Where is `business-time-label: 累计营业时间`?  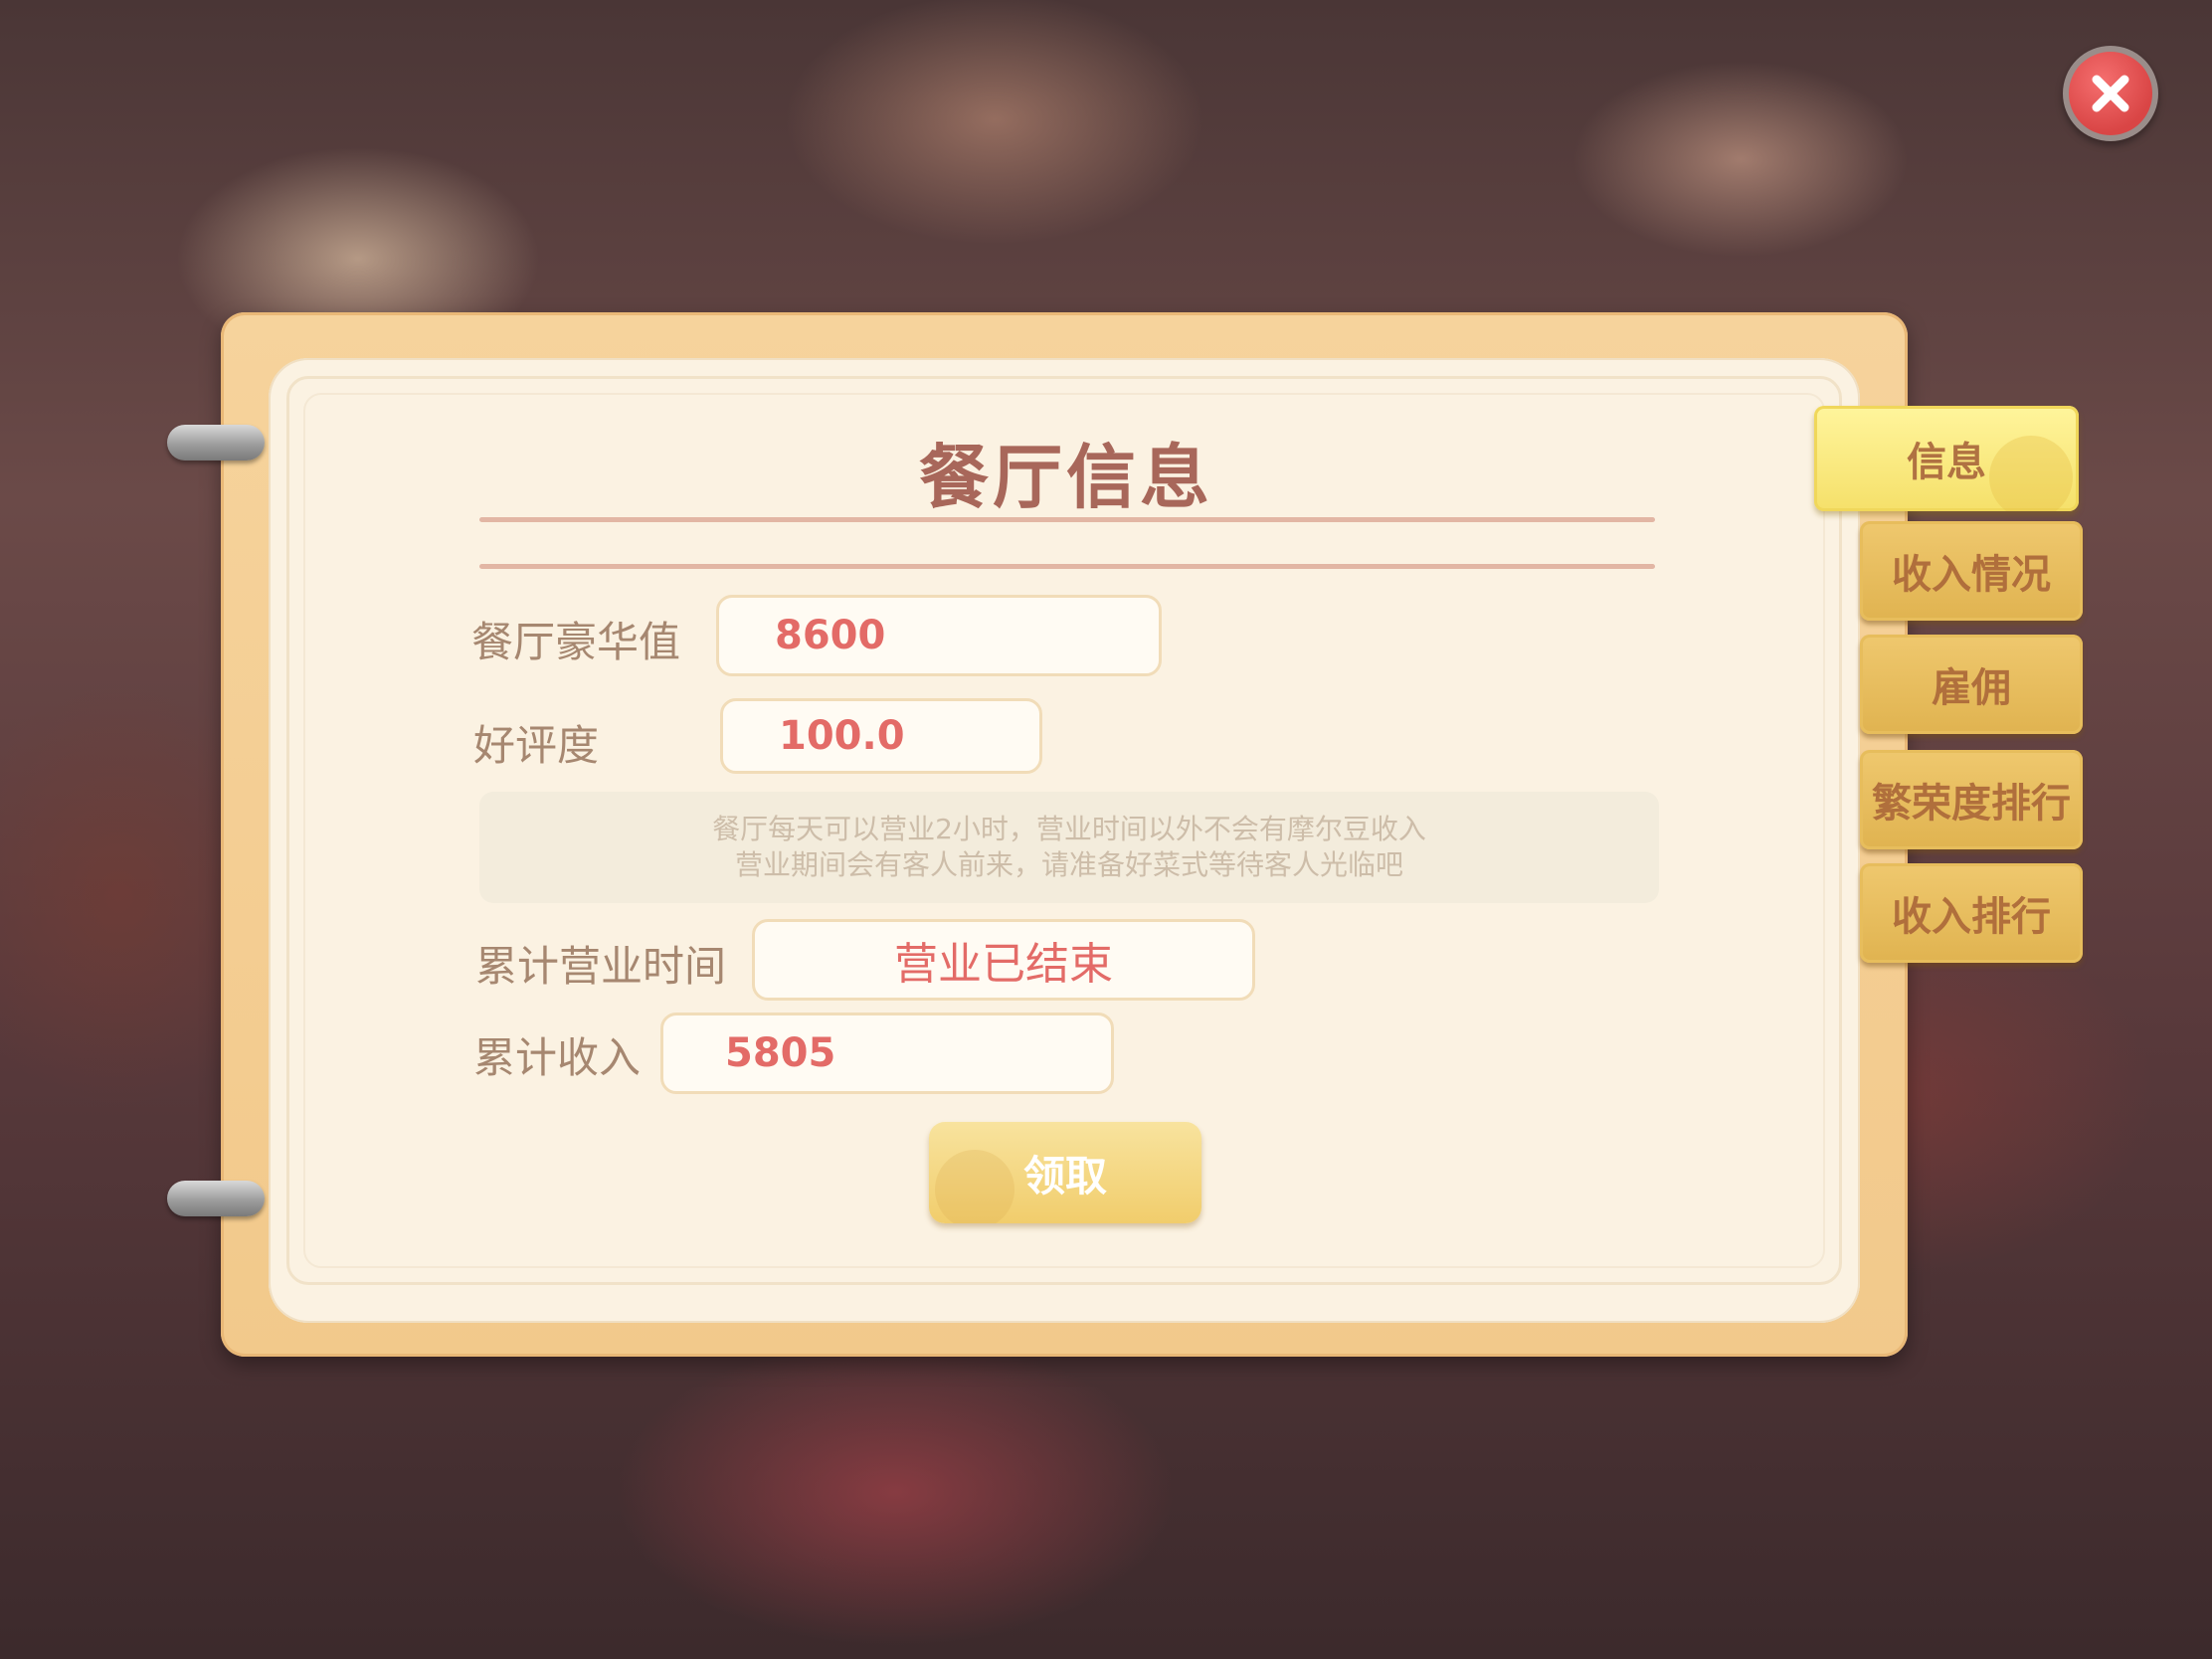
business-time-label: 累计营业时间 is located at coordinates (601, 966).